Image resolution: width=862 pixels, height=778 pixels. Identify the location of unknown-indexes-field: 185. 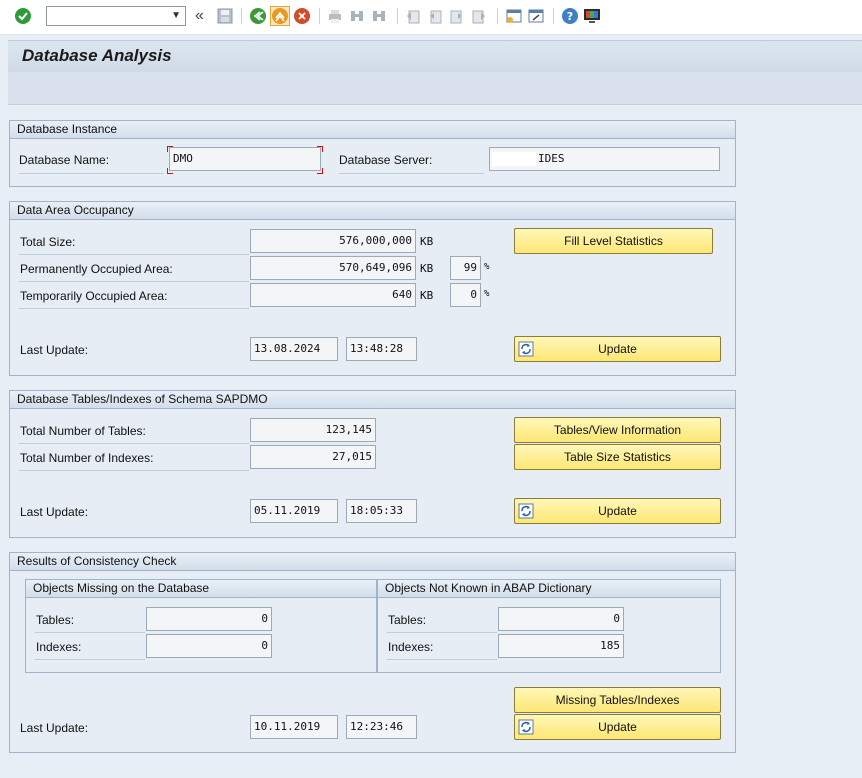
(561, 646).